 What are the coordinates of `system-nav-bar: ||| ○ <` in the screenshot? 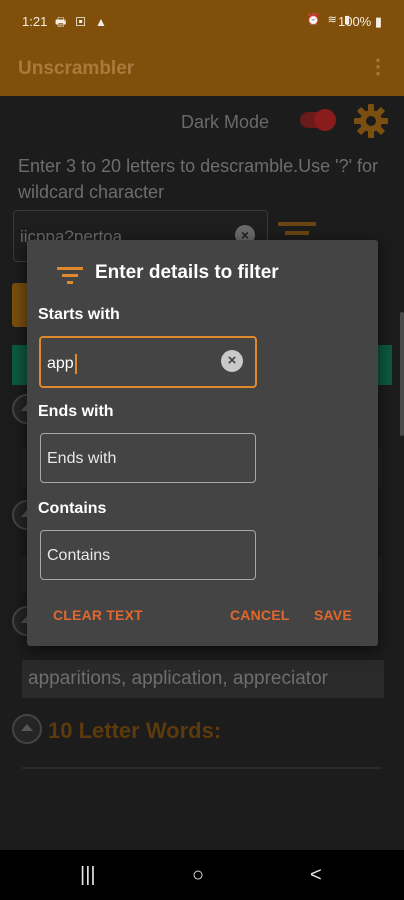 It's located at (202, 875).